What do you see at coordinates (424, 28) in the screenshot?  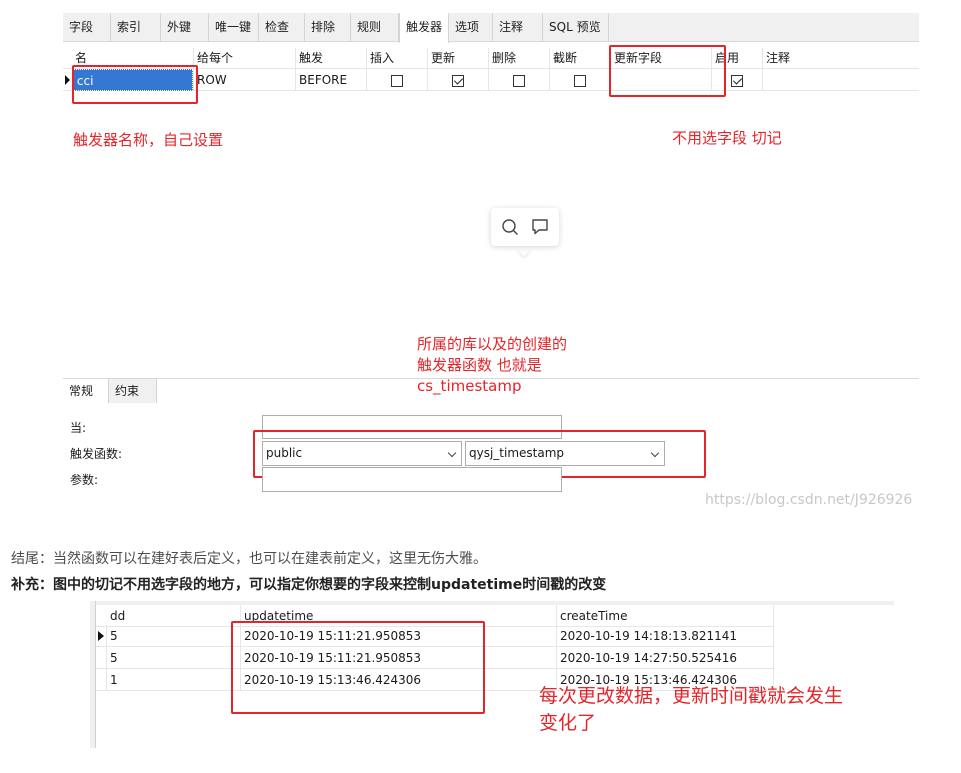 I see `tab-triggers: 触发器` at bounding box center [424, 28].